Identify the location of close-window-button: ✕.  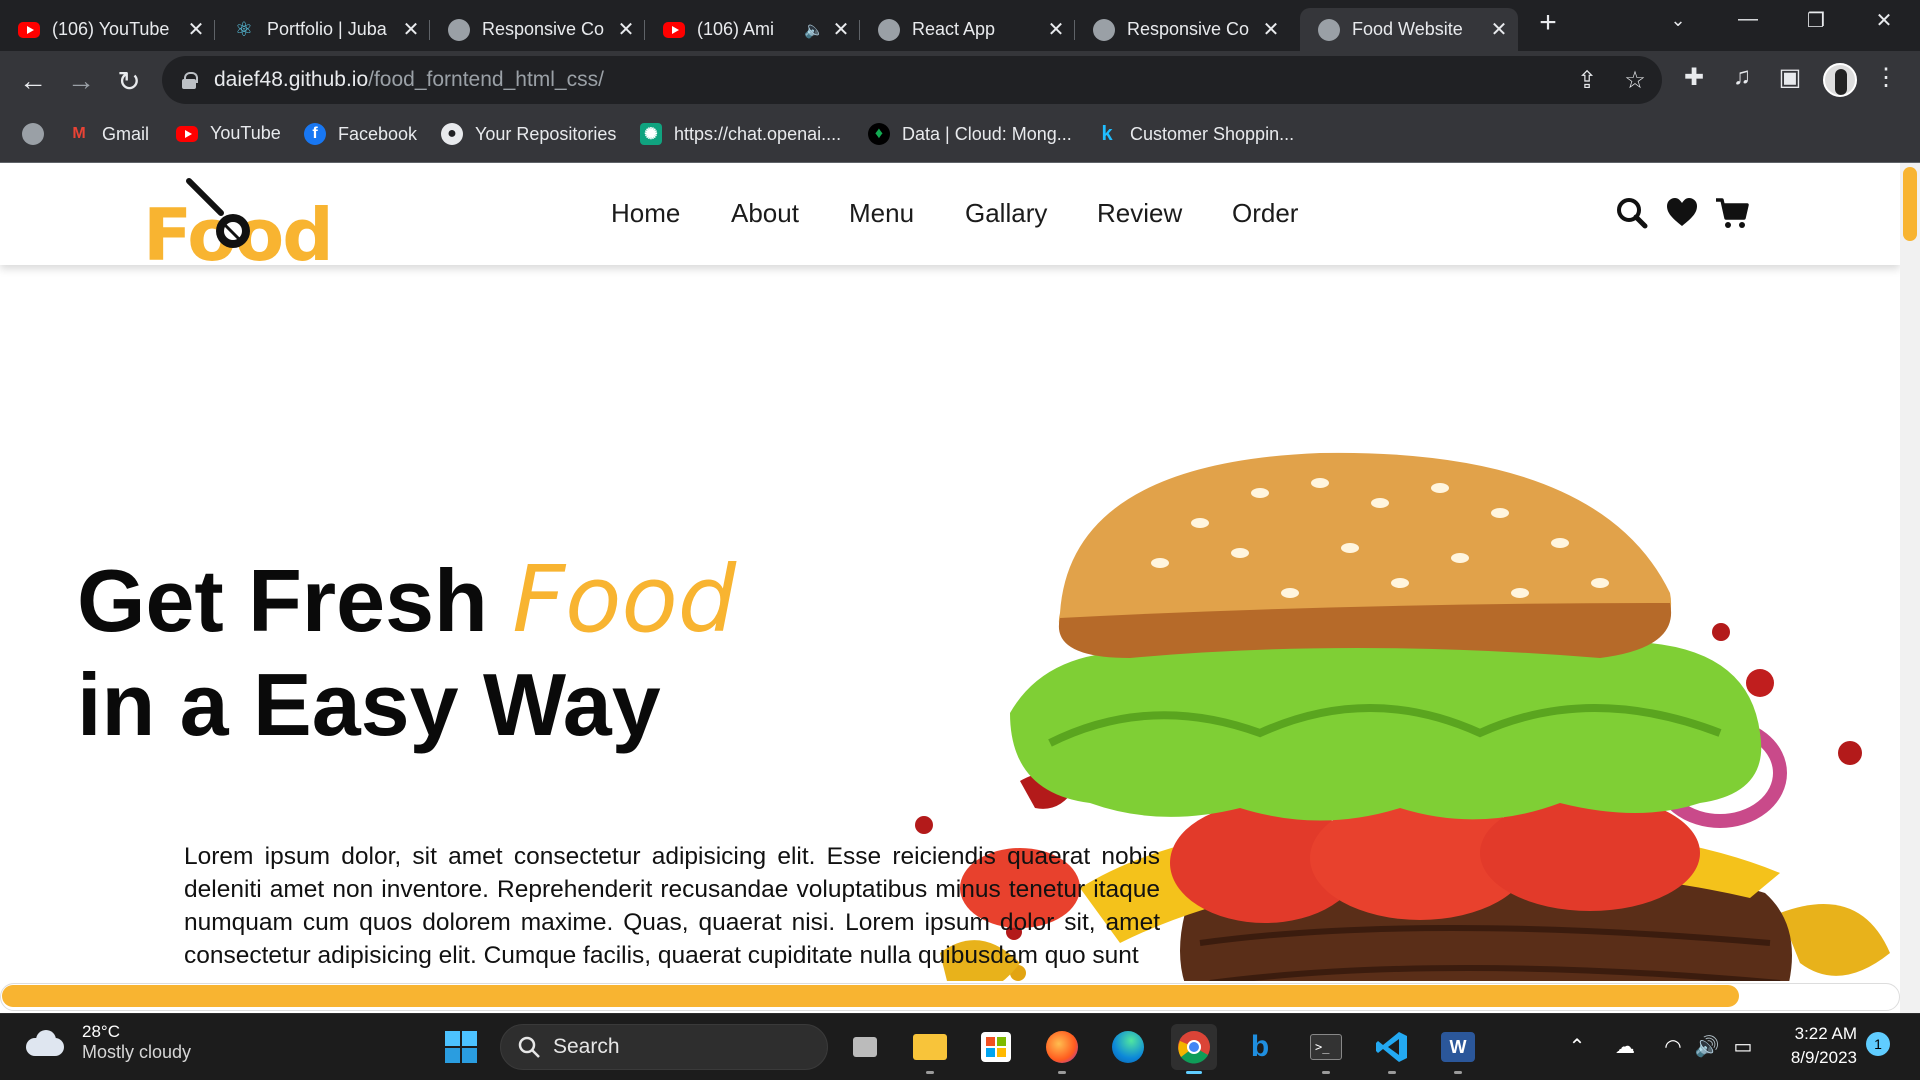
(1884, 20).